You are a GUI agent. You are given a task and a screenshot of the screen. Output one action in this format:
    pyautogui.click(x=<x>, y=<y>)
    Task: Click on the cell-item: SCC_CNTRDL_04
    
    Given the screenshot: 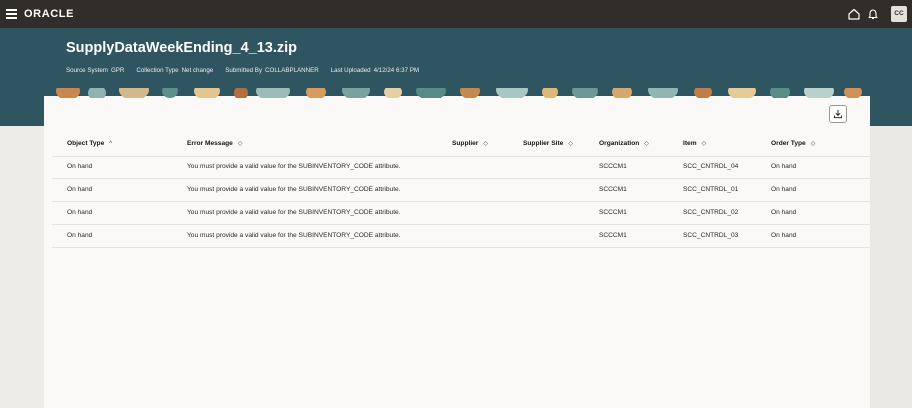 What is the action you would take?
    pyautogui.click(x=711, y=166)
    